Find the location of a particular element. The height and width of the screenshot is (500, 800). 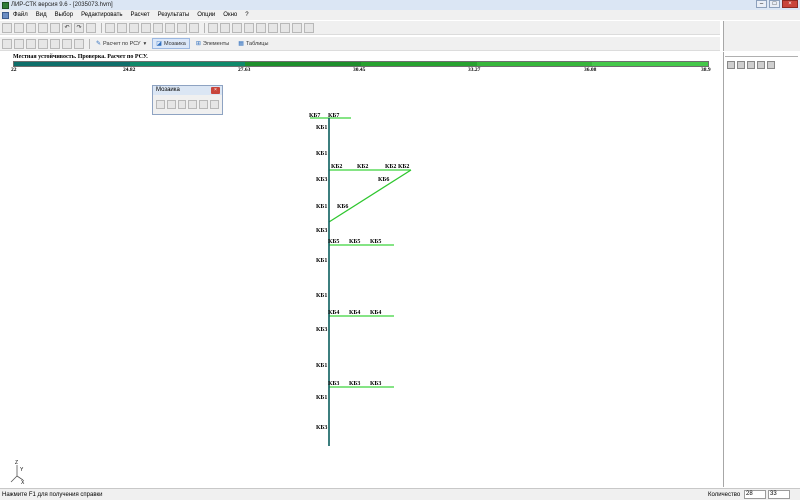

x-axis-line is located at coordinates (14, 479).